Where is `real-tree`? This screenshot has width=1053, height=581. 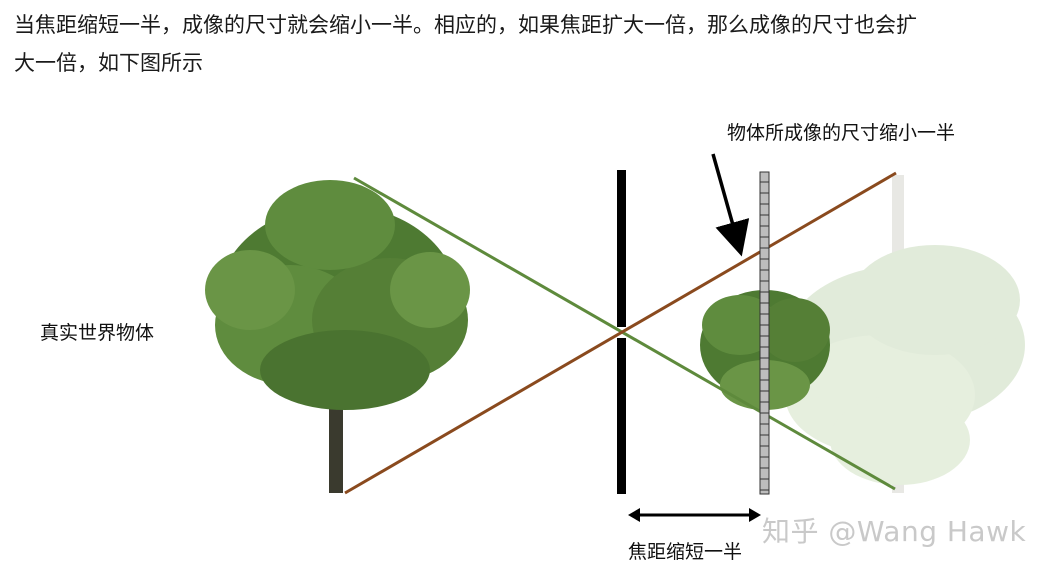
real-tree is located at coordinates (337, 336).